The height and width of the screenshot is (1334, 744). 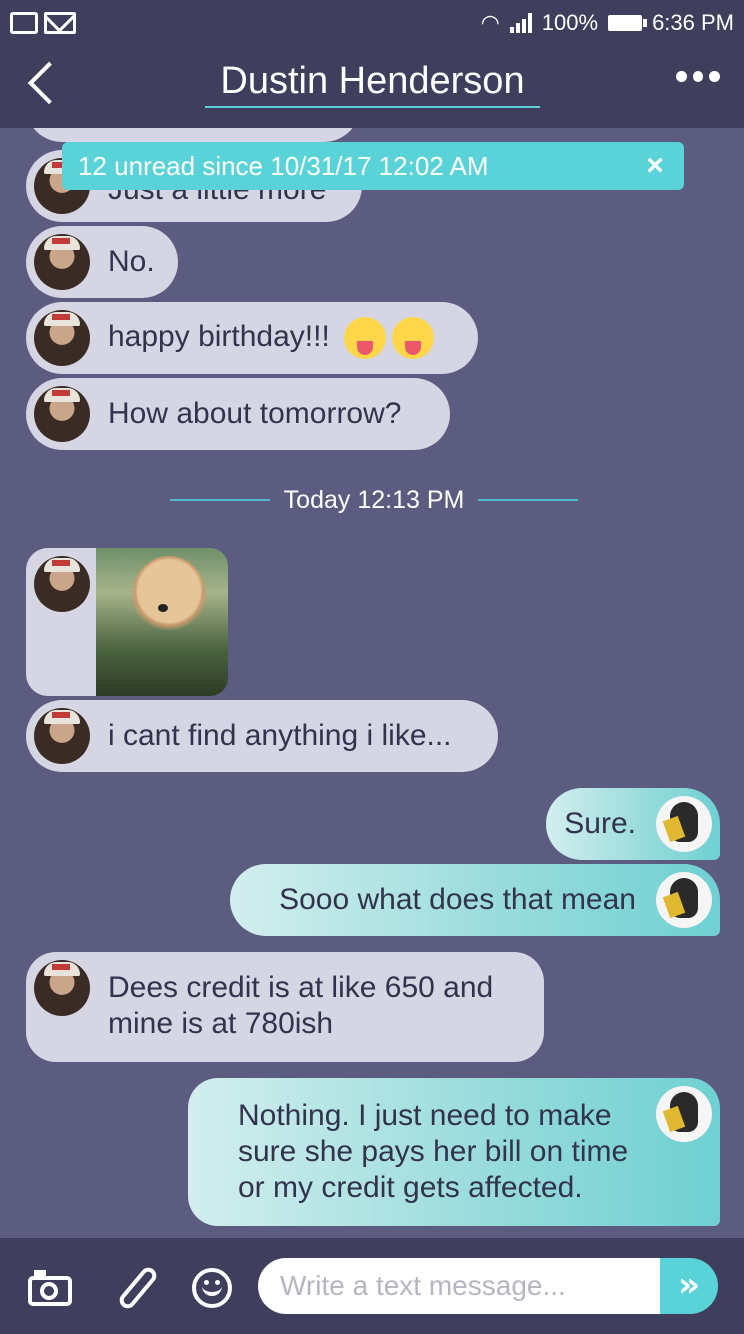 What do you see at coordinates (689, 1286) in the screenshot?
I see `send-button: »` at bounding box center [689, 1286].